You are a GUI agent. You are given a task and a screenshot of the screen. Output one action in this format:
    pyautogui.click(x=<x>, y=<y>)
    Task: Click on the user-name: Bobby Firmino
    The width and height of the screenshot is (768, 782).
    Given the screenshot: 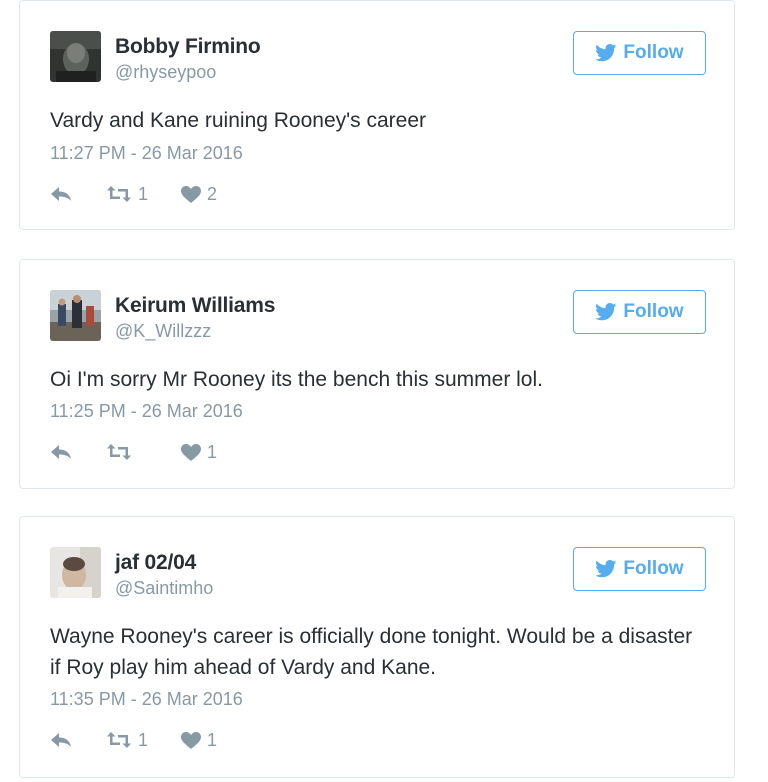 What is the action you would take?
    pyautogui.click(x=188, y=47)
    